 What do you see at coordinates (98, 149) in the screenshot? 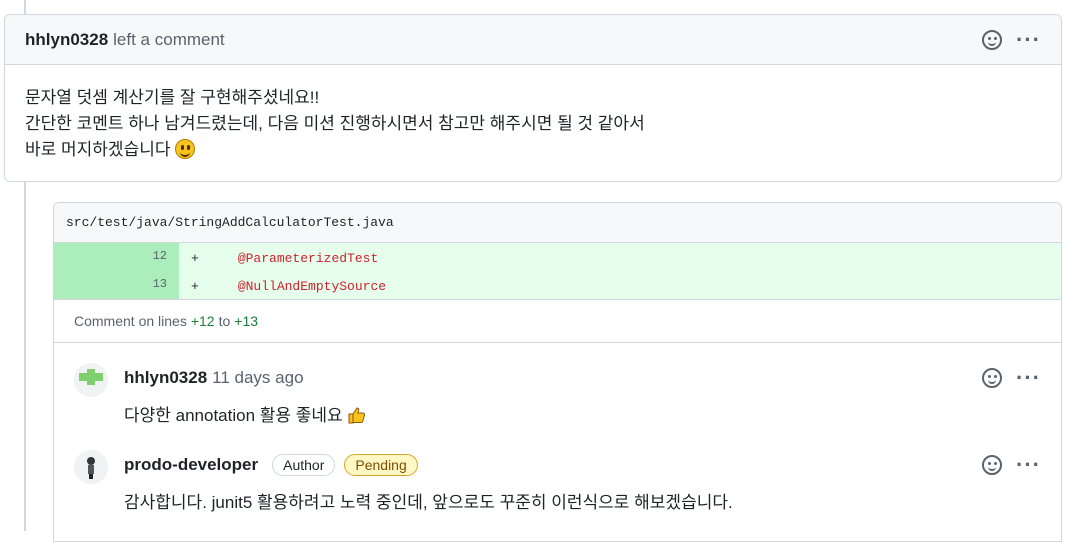
I see `comment-line-3: 바로 머지하겠습니다` at bounding box center [98, 149].